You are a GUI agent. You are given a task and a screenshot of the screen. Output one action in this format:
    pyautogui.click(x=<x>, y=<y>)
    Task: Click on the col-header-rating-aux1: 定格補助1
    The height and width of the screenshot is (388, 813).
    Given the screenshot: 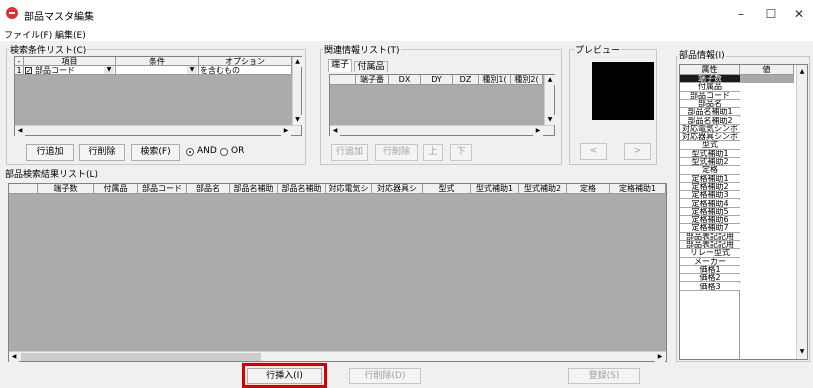 What is the action you would take?
    pyautogui.click(x=638, y=189)
    